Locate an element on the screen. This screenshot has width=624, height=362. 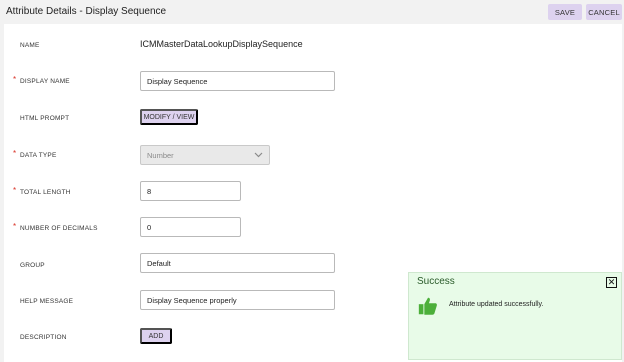
help-message-label: HELP MESSAGE is located at coordinates (47, 301).